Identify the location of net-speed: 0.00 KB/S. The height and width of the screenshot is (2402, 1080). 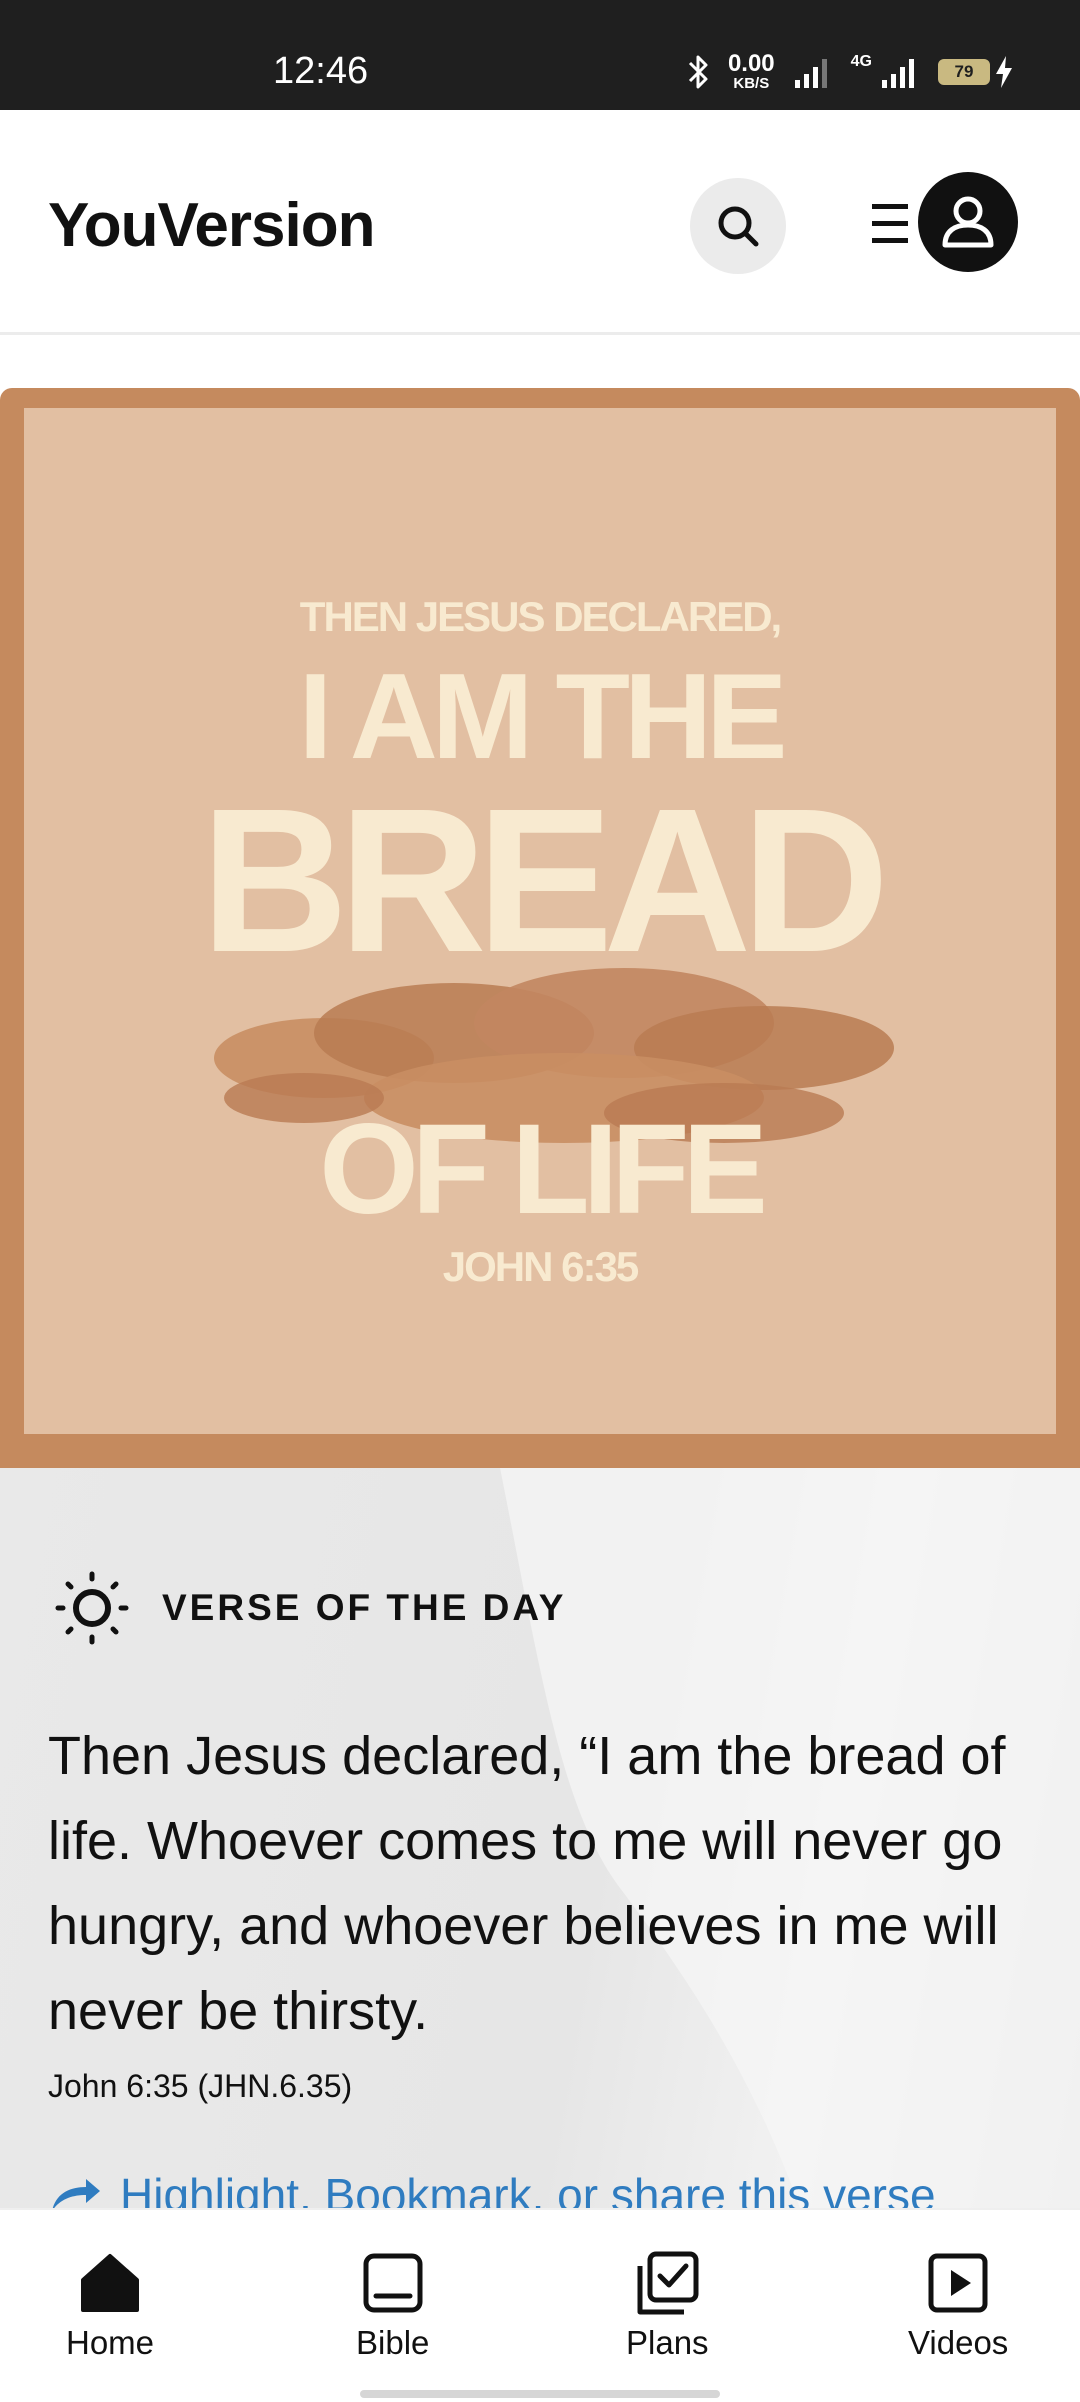
(751, 71).